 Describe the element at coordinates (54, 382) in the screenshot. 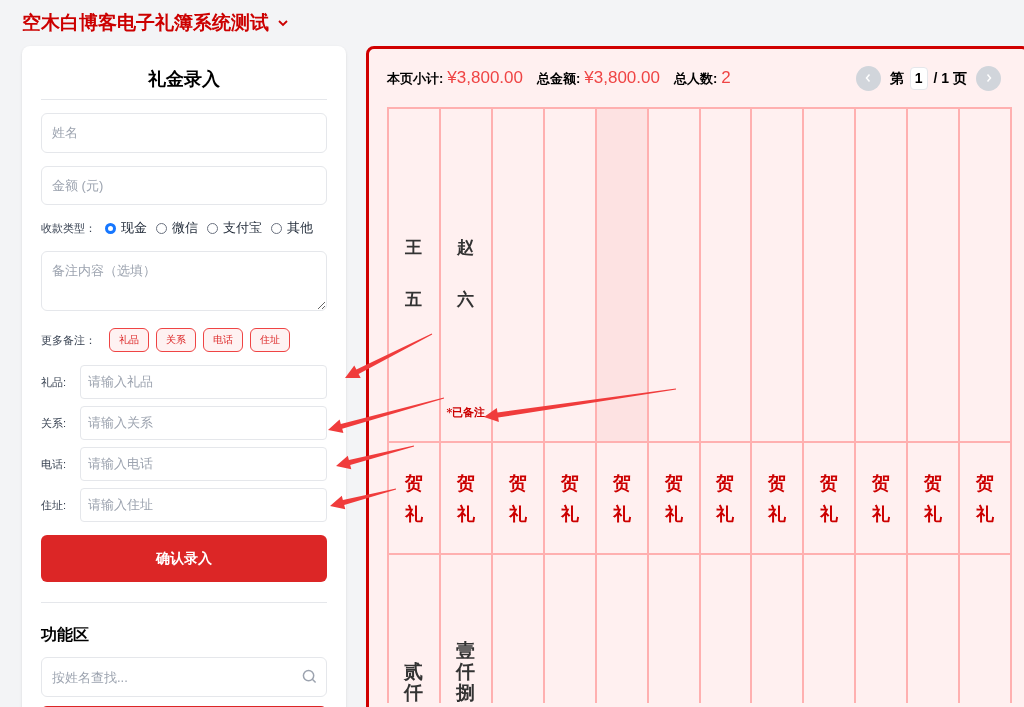

I see `field-label: 礼品:` at that location.